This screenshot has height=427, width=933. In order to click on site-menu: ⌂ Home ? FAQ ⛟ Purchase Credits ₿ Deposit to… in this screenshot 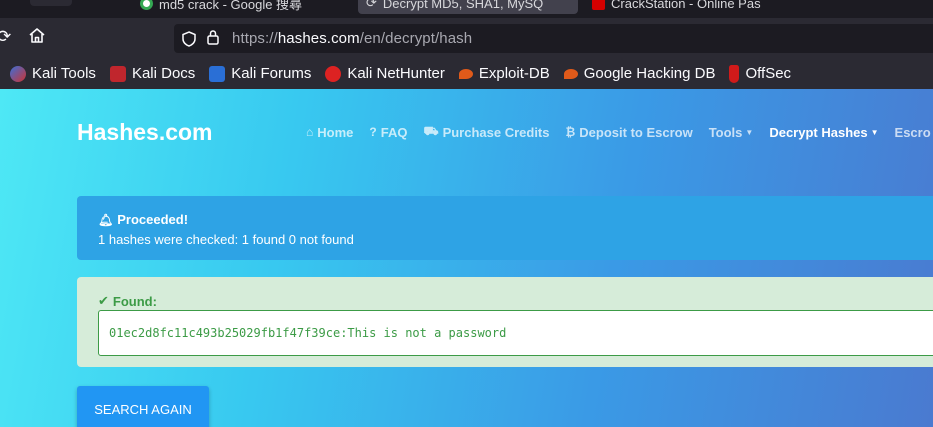, I will do `click(619, 132)`.